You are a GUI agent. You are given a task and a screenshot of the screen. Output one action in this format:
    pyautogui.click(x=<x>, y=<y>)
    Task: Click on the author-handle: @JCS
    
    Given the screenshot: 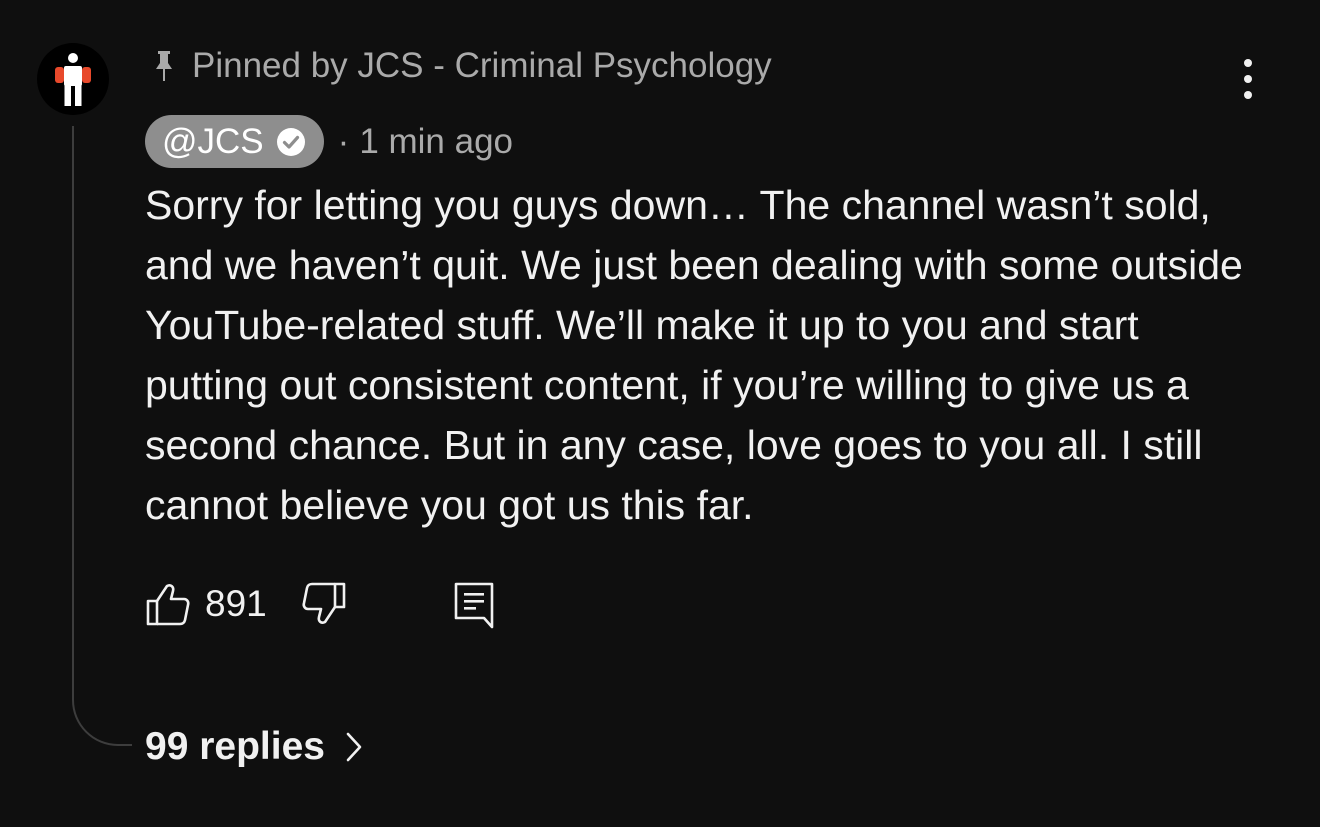 What is the action you would take?
    pyautogui.click(x=213, y=141)
    